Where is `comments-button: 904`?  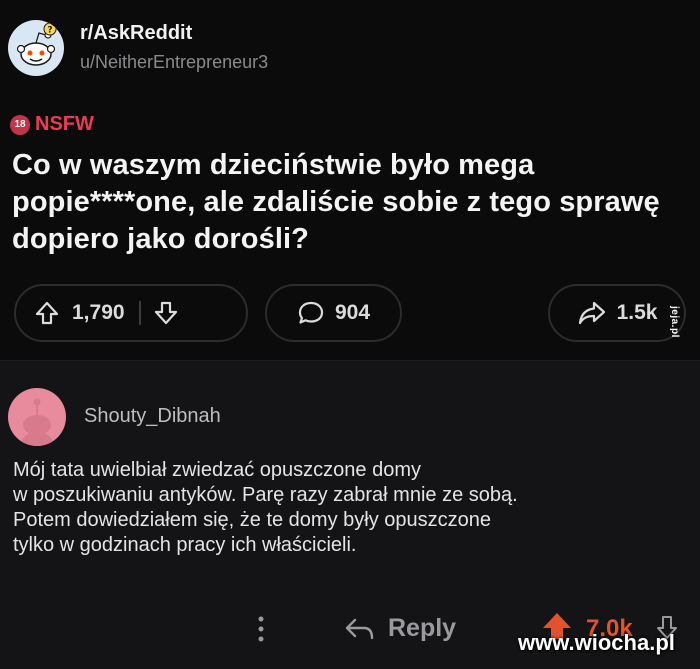 comments-button: 904 is located at coordinates (333, 313).